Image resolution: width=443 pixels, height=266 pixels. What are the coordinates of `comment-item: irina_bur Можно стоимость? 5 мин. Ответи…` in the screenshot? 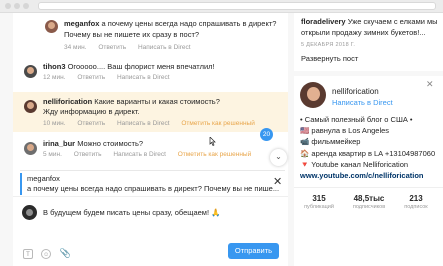 It's located at (150, 154).